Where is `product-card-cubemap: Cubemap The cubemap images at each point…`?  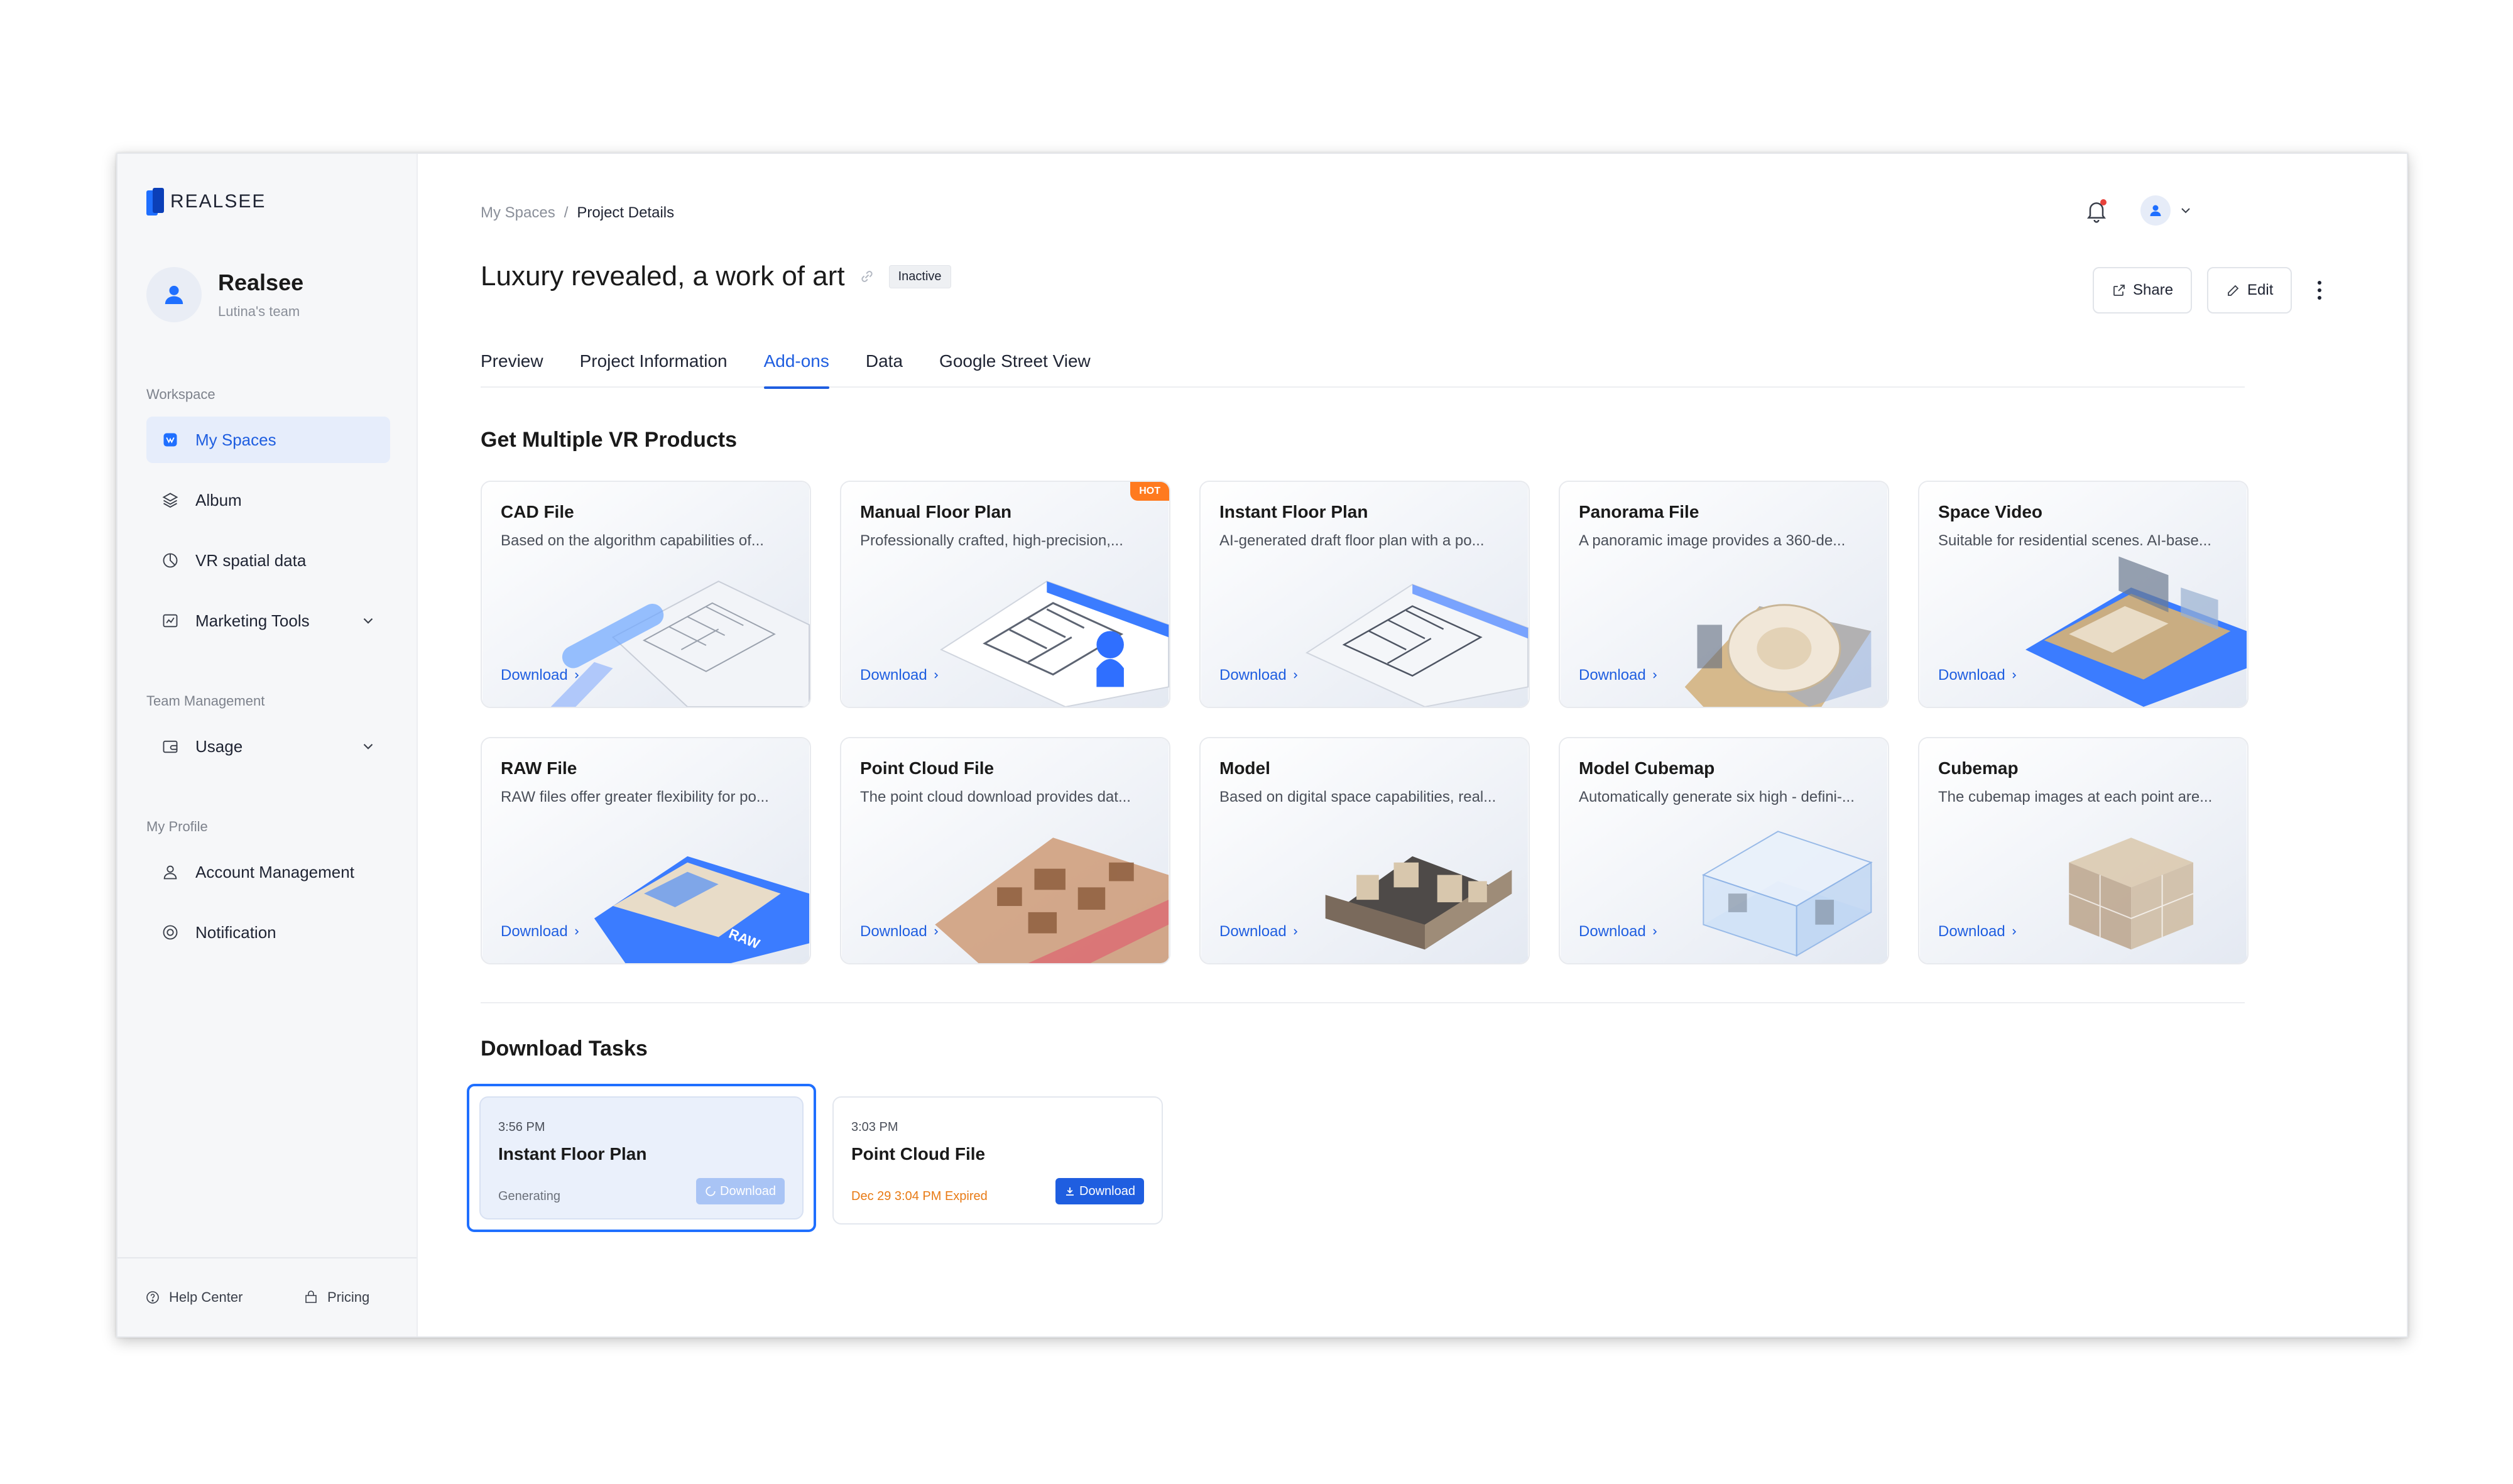 product-card-cubemap: Cubemap The cubemap images at each point… is located at coordinates (2083, 850).